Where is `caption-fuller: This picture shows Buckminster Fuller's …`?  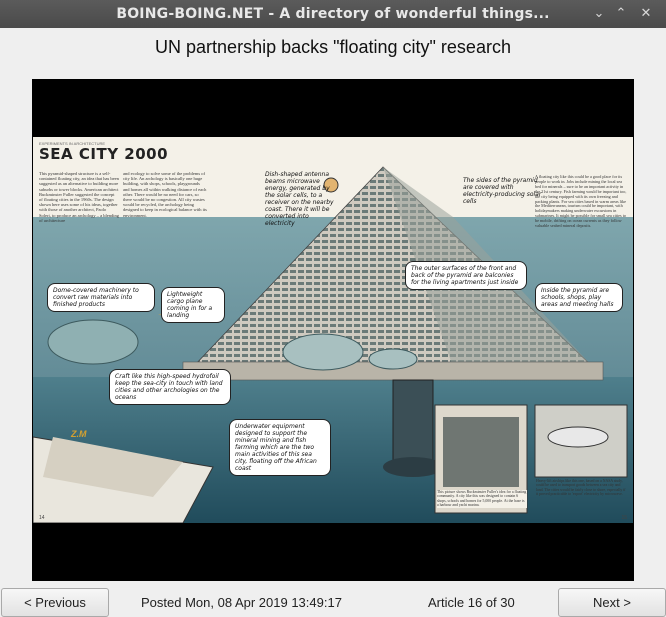
caption-fuller: This picture shows Buckminster Fuller's … is located at coordinates (482, 499).